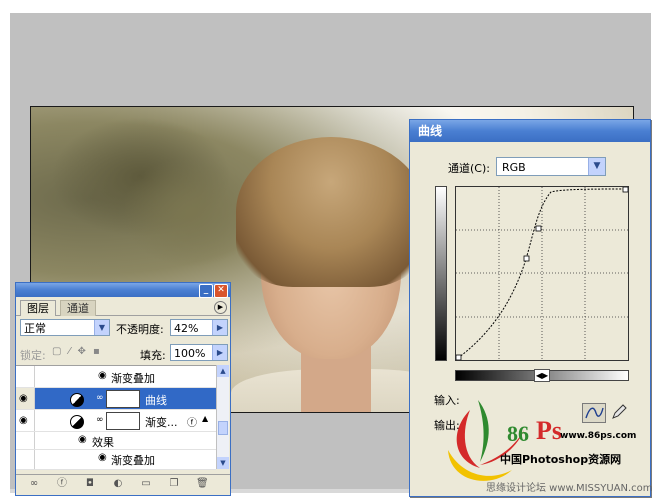  Describe the element at coordinates (33, 355) in the screenshot. I see `lock-label: 锁定:` at that location.